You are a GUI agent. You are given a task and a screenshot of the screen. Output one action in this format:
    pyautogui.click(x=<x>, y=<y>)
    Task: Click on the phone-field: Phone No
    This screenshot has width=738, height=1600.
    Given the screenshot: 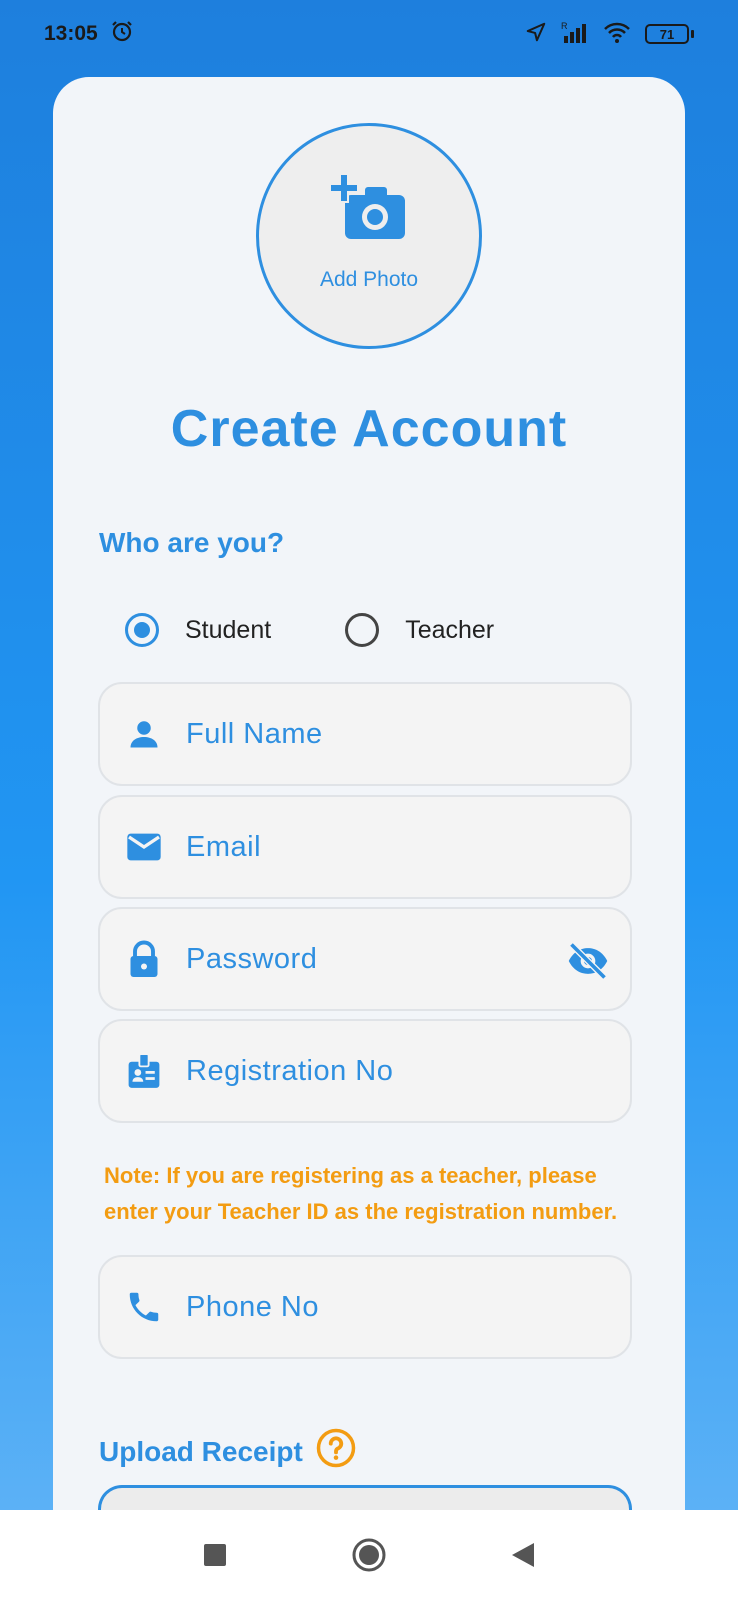 What is the action you would take?
    pyautogui.click(x=365, y=1307)
    